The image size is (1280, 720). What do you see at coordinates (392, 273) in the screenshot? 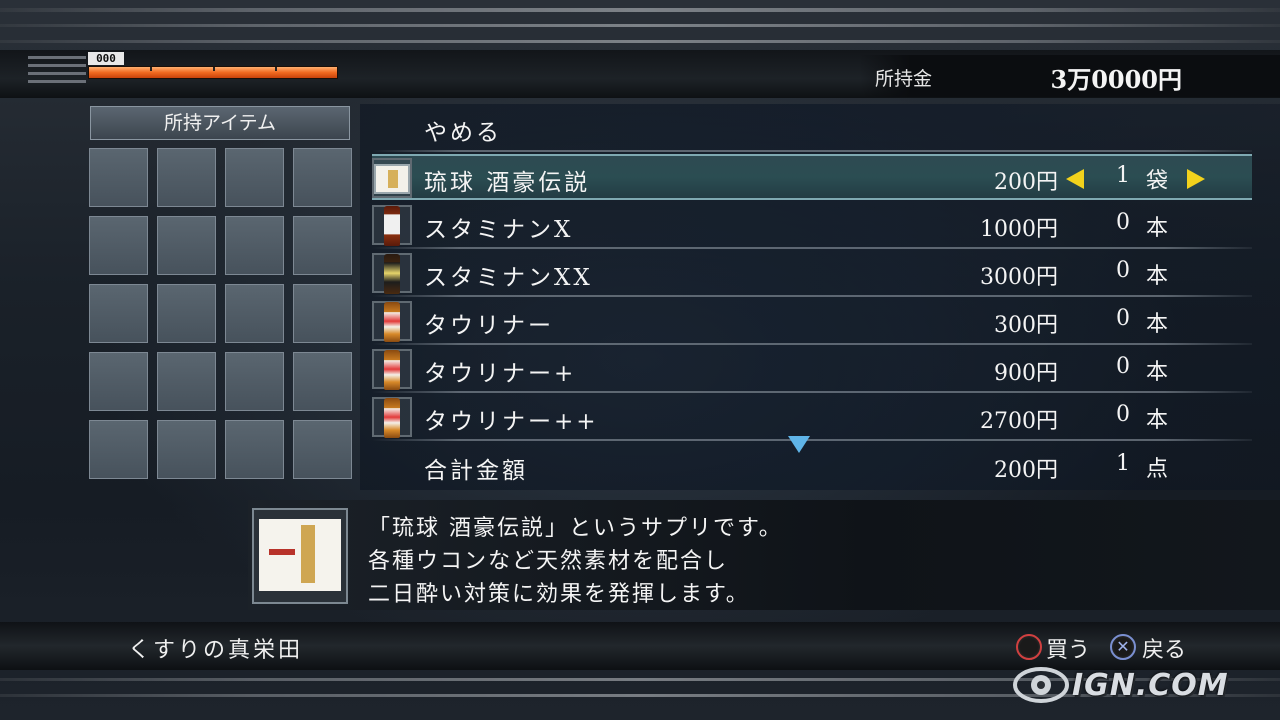
I see `stamina-xx-bottle-icon` at bounding box center [392, 273].